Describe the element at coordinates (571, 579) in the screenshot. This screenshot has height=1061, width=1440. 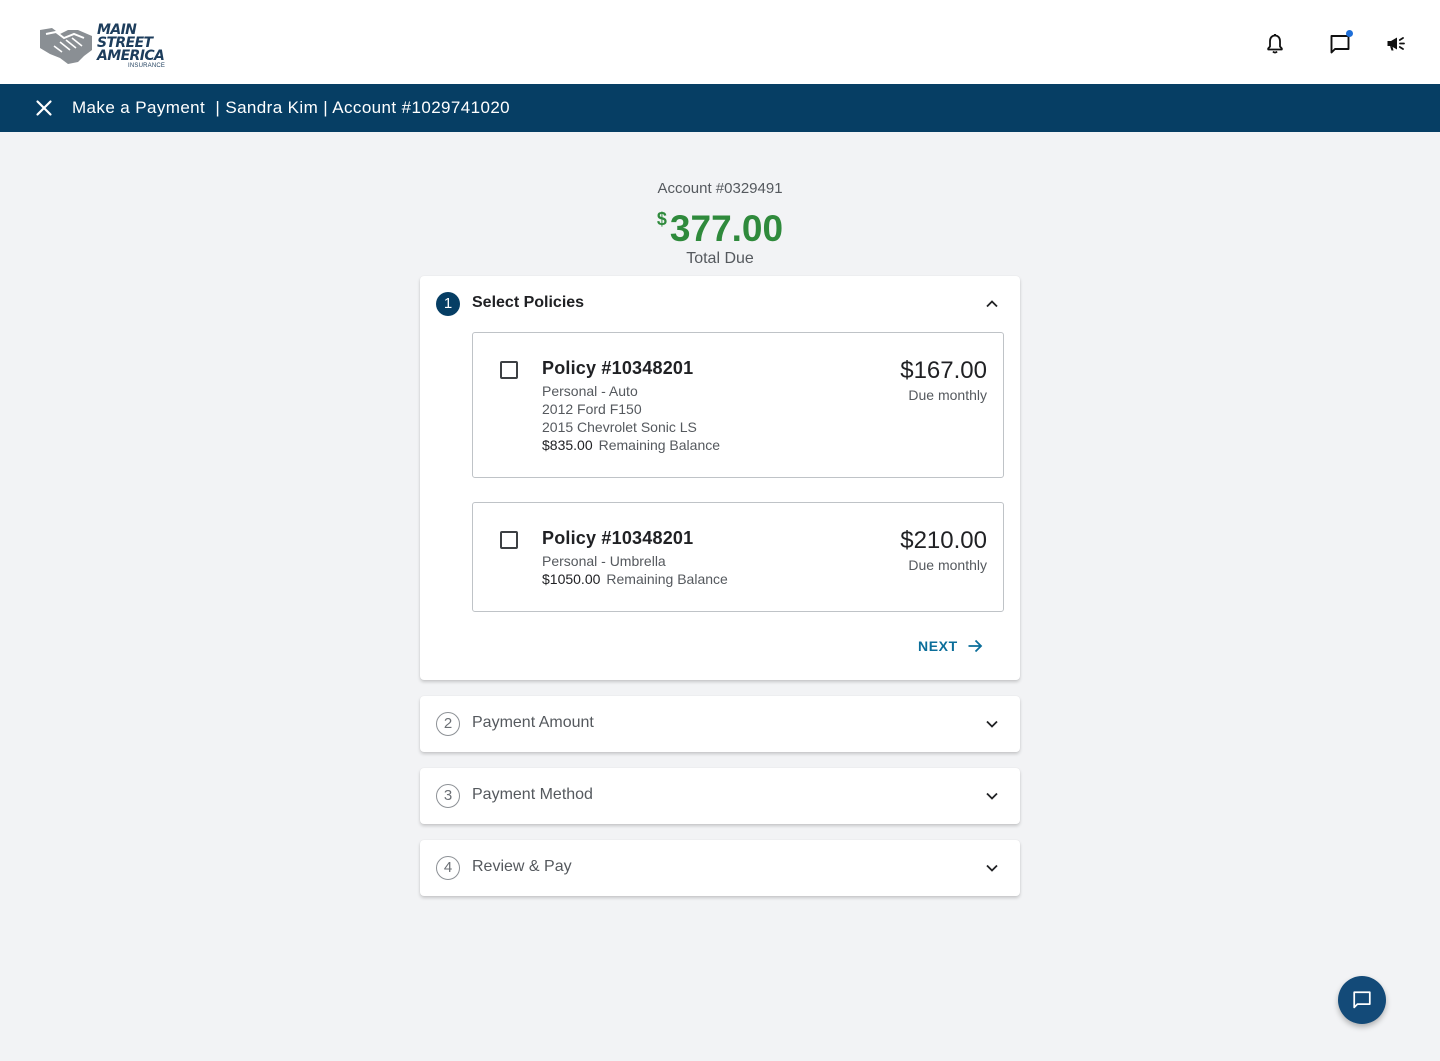
I see `remaining-balance-amount: $1050.00` at that location.